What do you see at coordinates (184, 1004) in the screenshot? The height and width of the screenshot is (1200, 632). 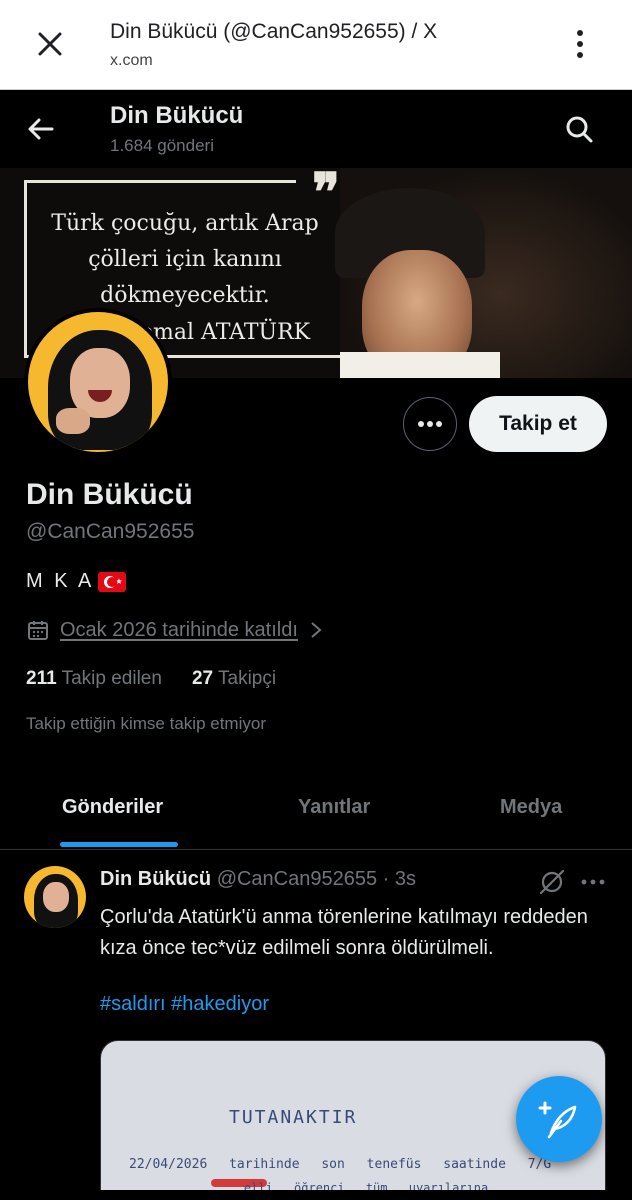 I see `tweet-hashtags: #saldırı #hakediyor` at bounding box center [184, 1004].